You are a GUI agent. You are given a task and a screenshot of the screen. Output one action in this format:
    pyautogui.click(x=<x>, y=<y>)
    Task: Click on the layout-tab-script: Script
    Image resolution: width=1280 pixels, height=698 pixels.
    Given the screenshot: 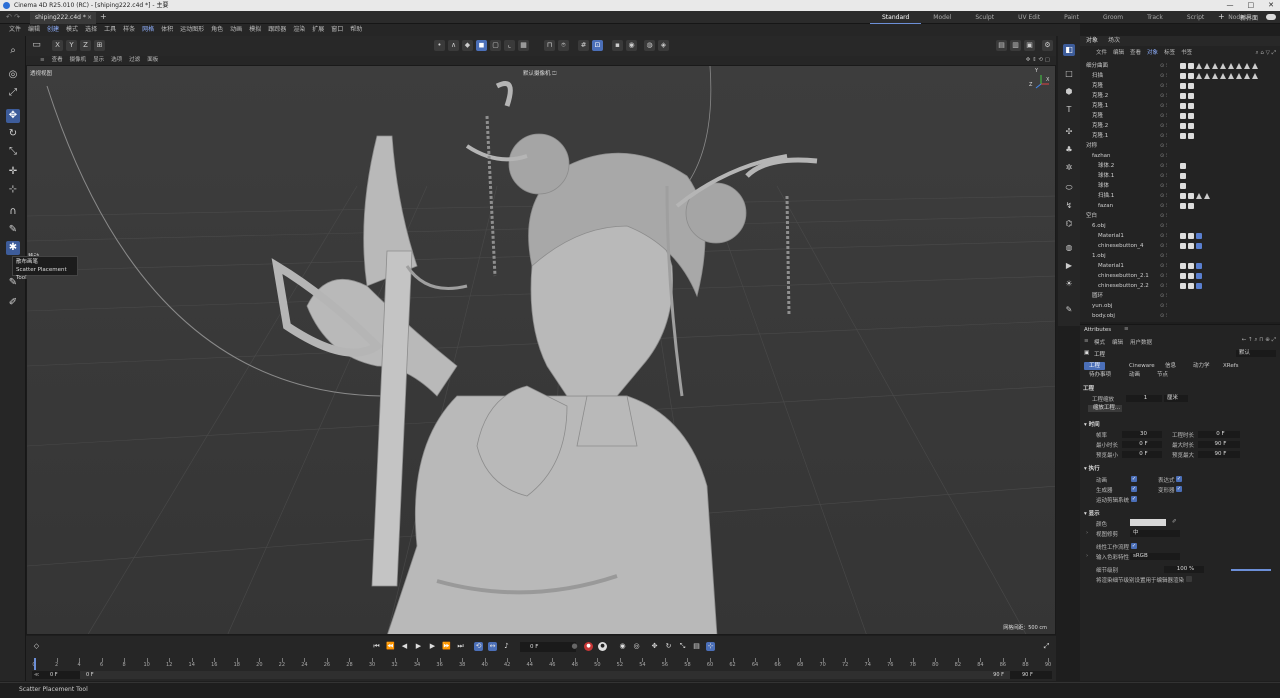 What is the action you would take?
    pyautogui.click(x=1195, y=17)
    